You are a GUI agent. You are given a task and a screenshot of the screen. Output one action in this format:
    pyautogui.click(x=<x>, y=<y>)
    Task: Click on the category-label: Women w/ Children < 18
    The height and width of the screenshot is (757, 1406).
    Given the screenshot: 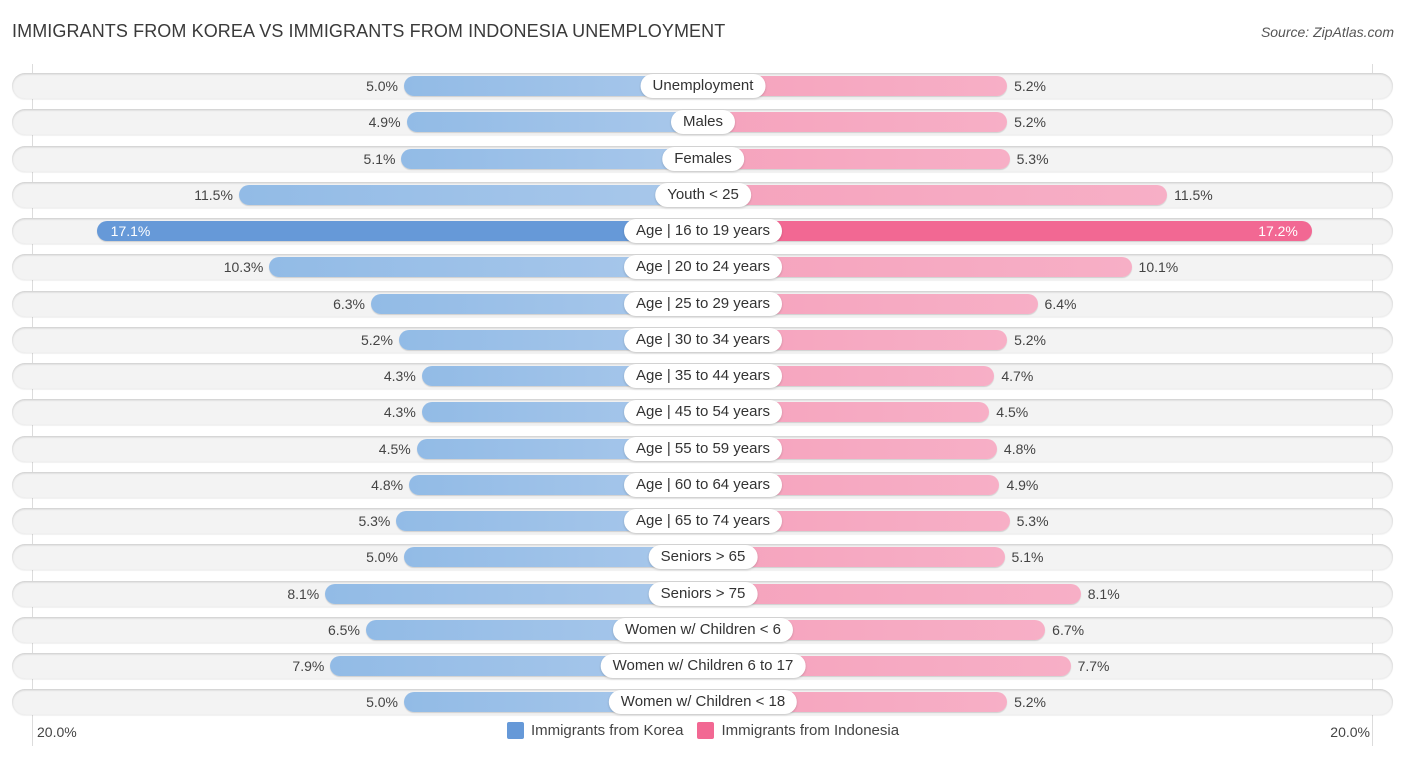 What is the action you would take?
    pyautogui.click(x=703, y=702)
    